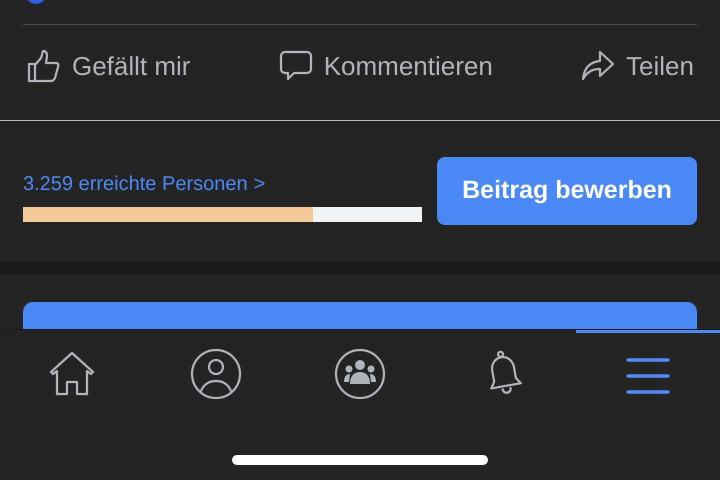 This screenshot has width=720, height=480. Describe the element at coordinates (216, 374) in the screenshot. I see `profile-icon` at that location.